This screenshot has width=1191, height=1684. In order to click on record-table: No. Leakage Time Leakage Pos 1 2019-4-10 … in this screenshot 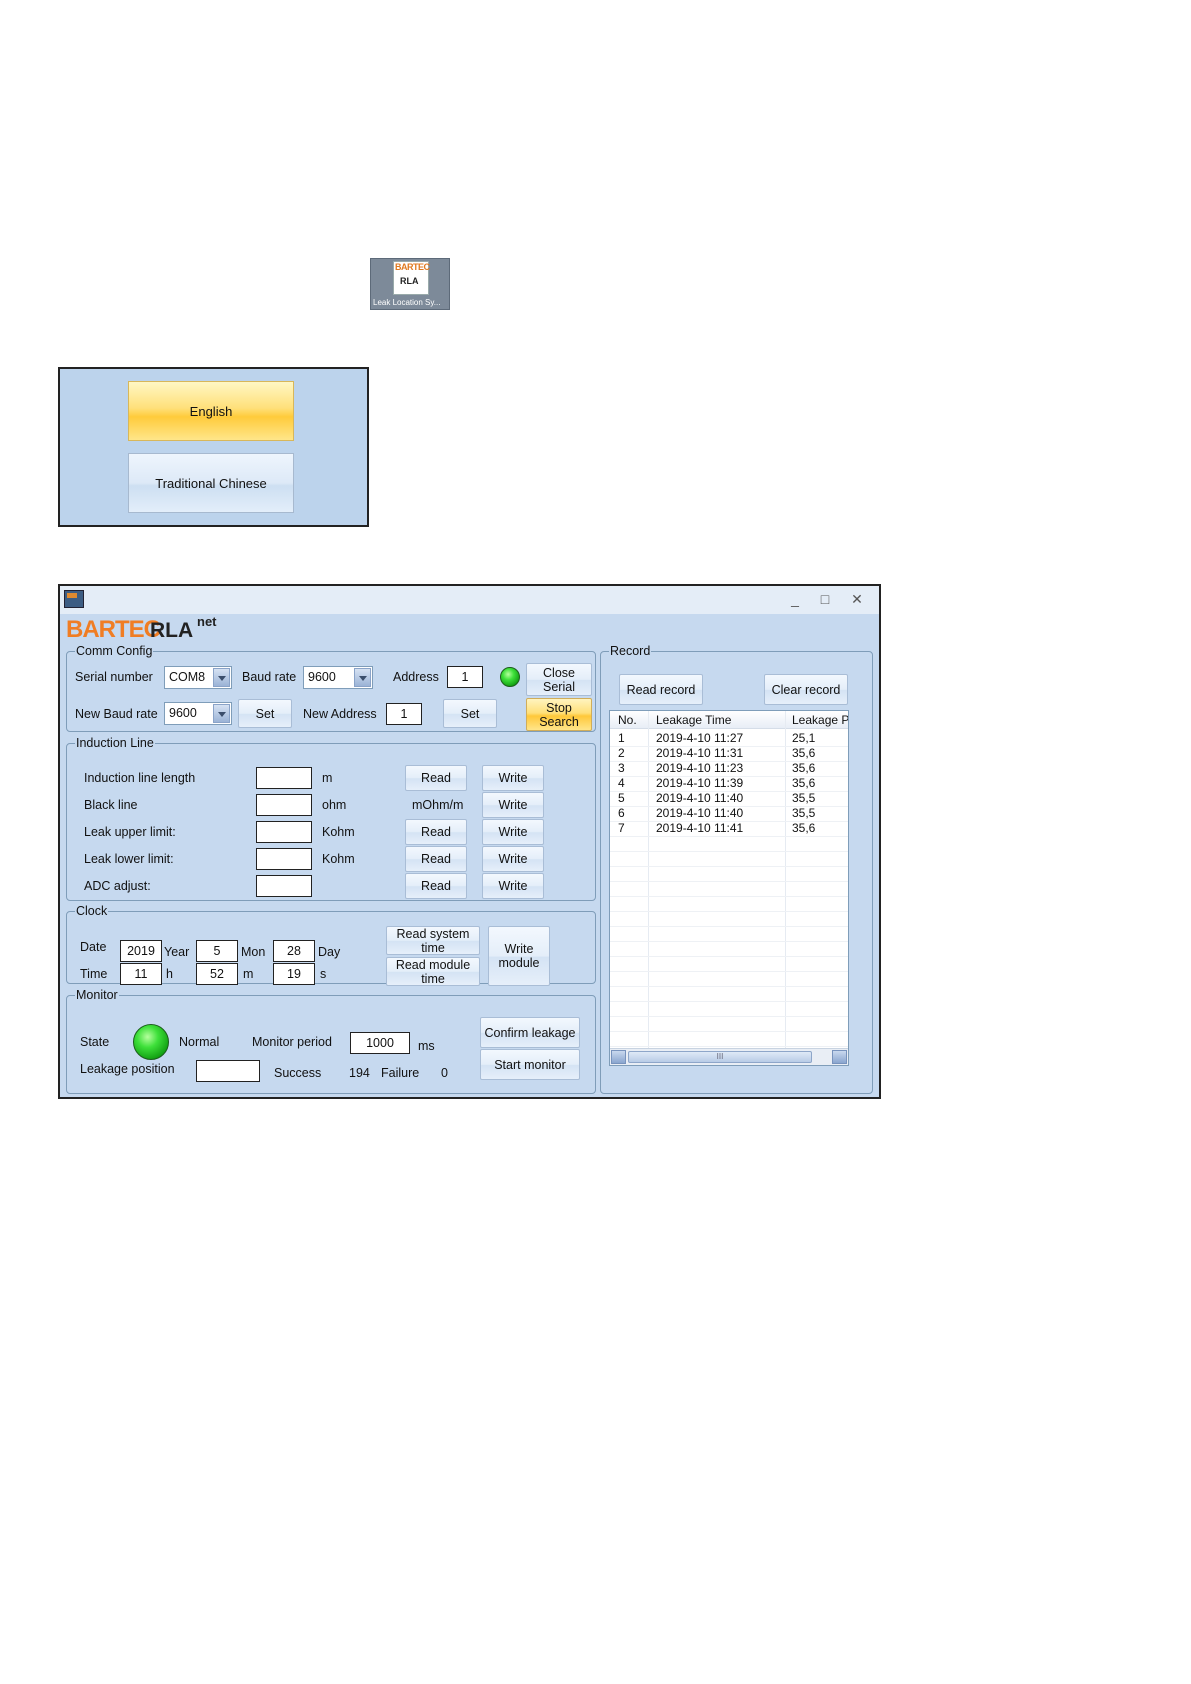, I will do `click(729, 888)`.